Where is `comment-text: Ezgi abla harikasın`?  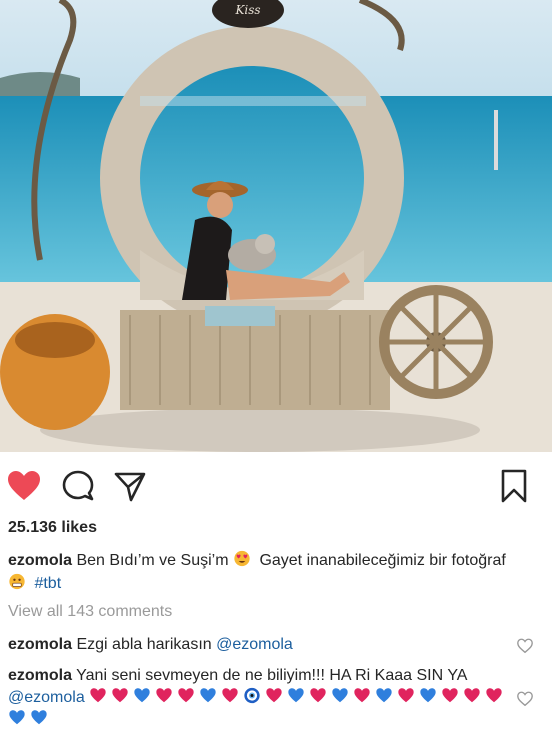
comment-text: Ezgi abla harikasın is located at coordinates (144, 644).